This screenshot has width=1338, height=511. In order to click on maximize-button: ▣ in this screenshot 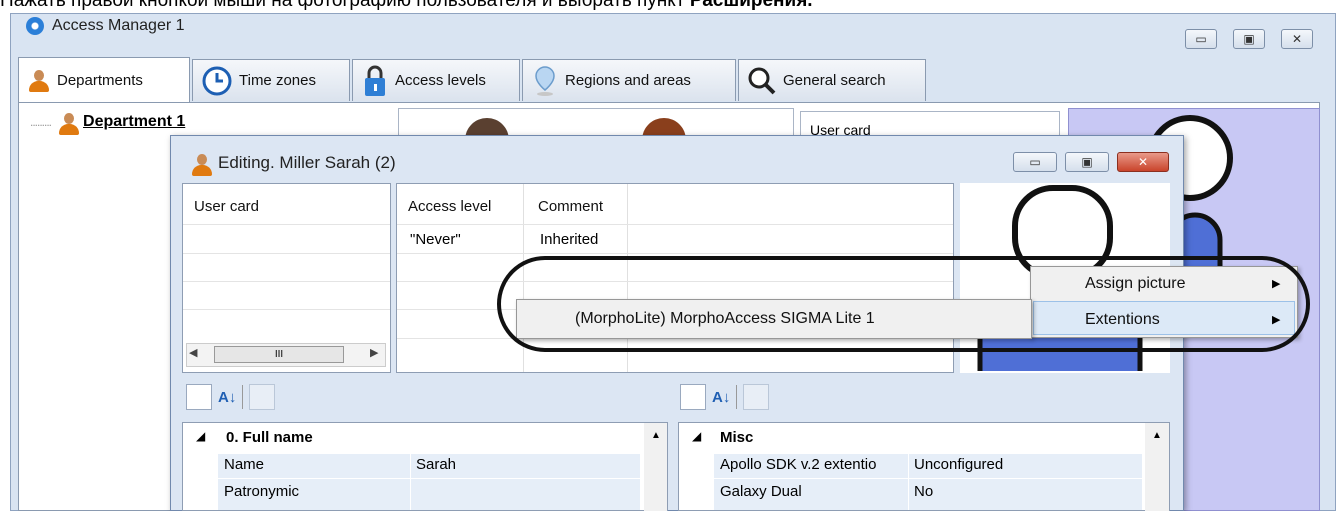, I will do `click(1249, 39)`.